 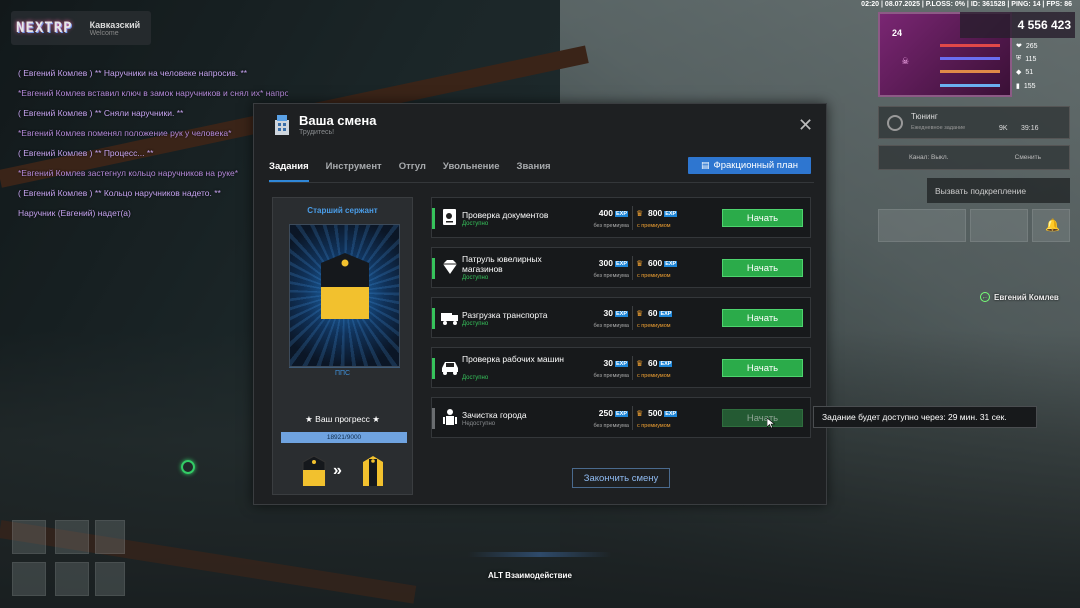 I want to click on bell-slot: 🔔, so click(x=1051, y=225).